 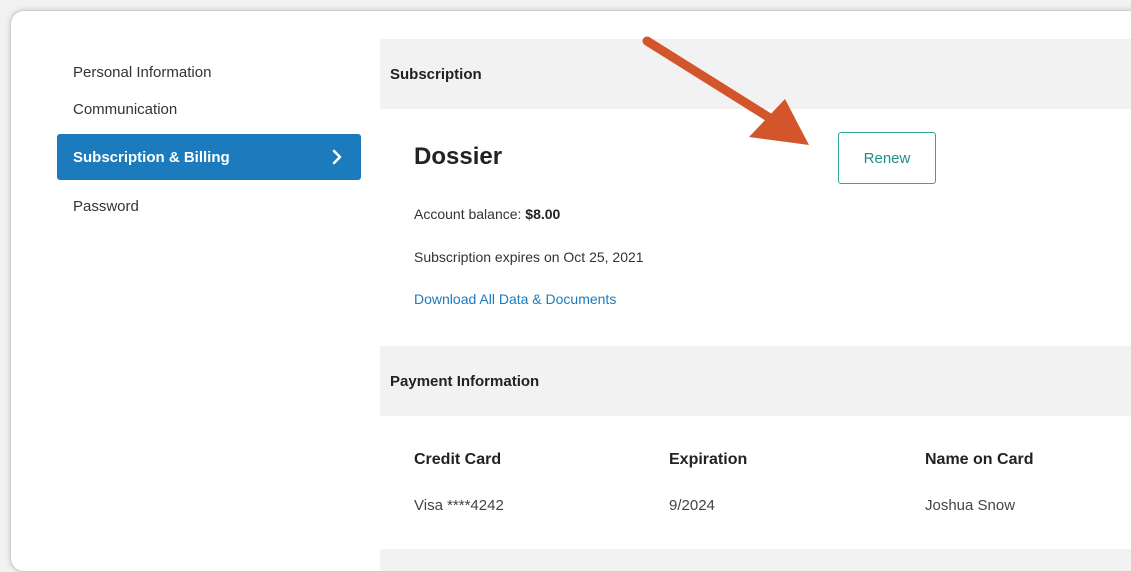 What do you see at coordinates (979, 459) in the screenshot?
I see `column-header-name-on-card: Name on Card` at bounding box center [979, 459].